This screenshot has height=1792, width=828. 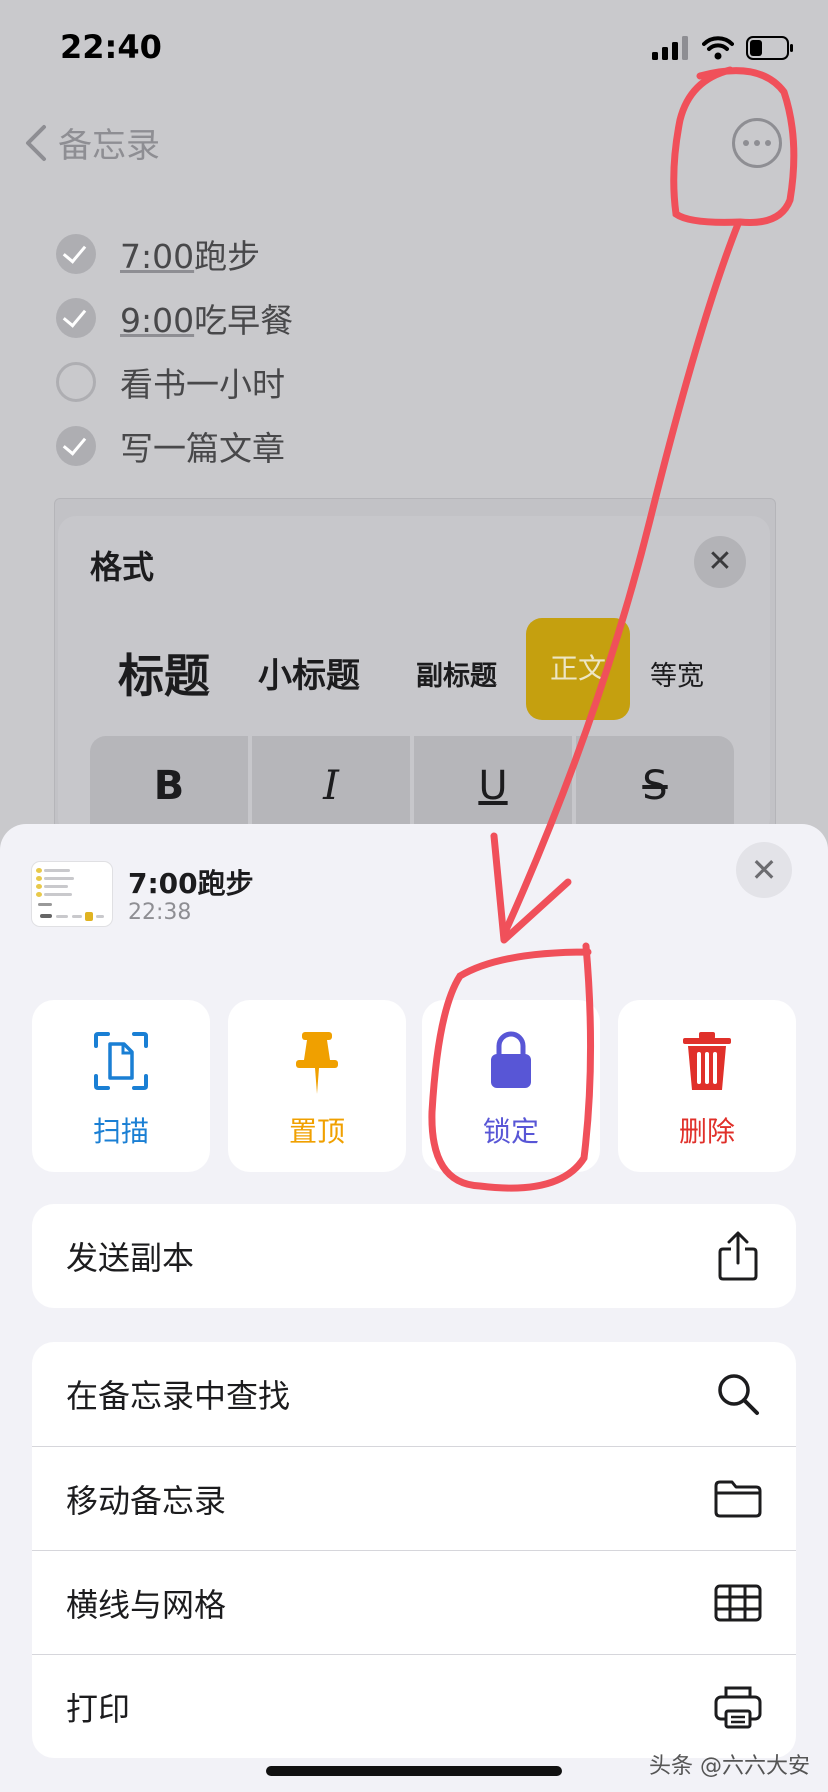 What do you see at coordinates (121, 1061) in the screenshot?
I see `scan-document-icon` at bounding box center [121, 1061].